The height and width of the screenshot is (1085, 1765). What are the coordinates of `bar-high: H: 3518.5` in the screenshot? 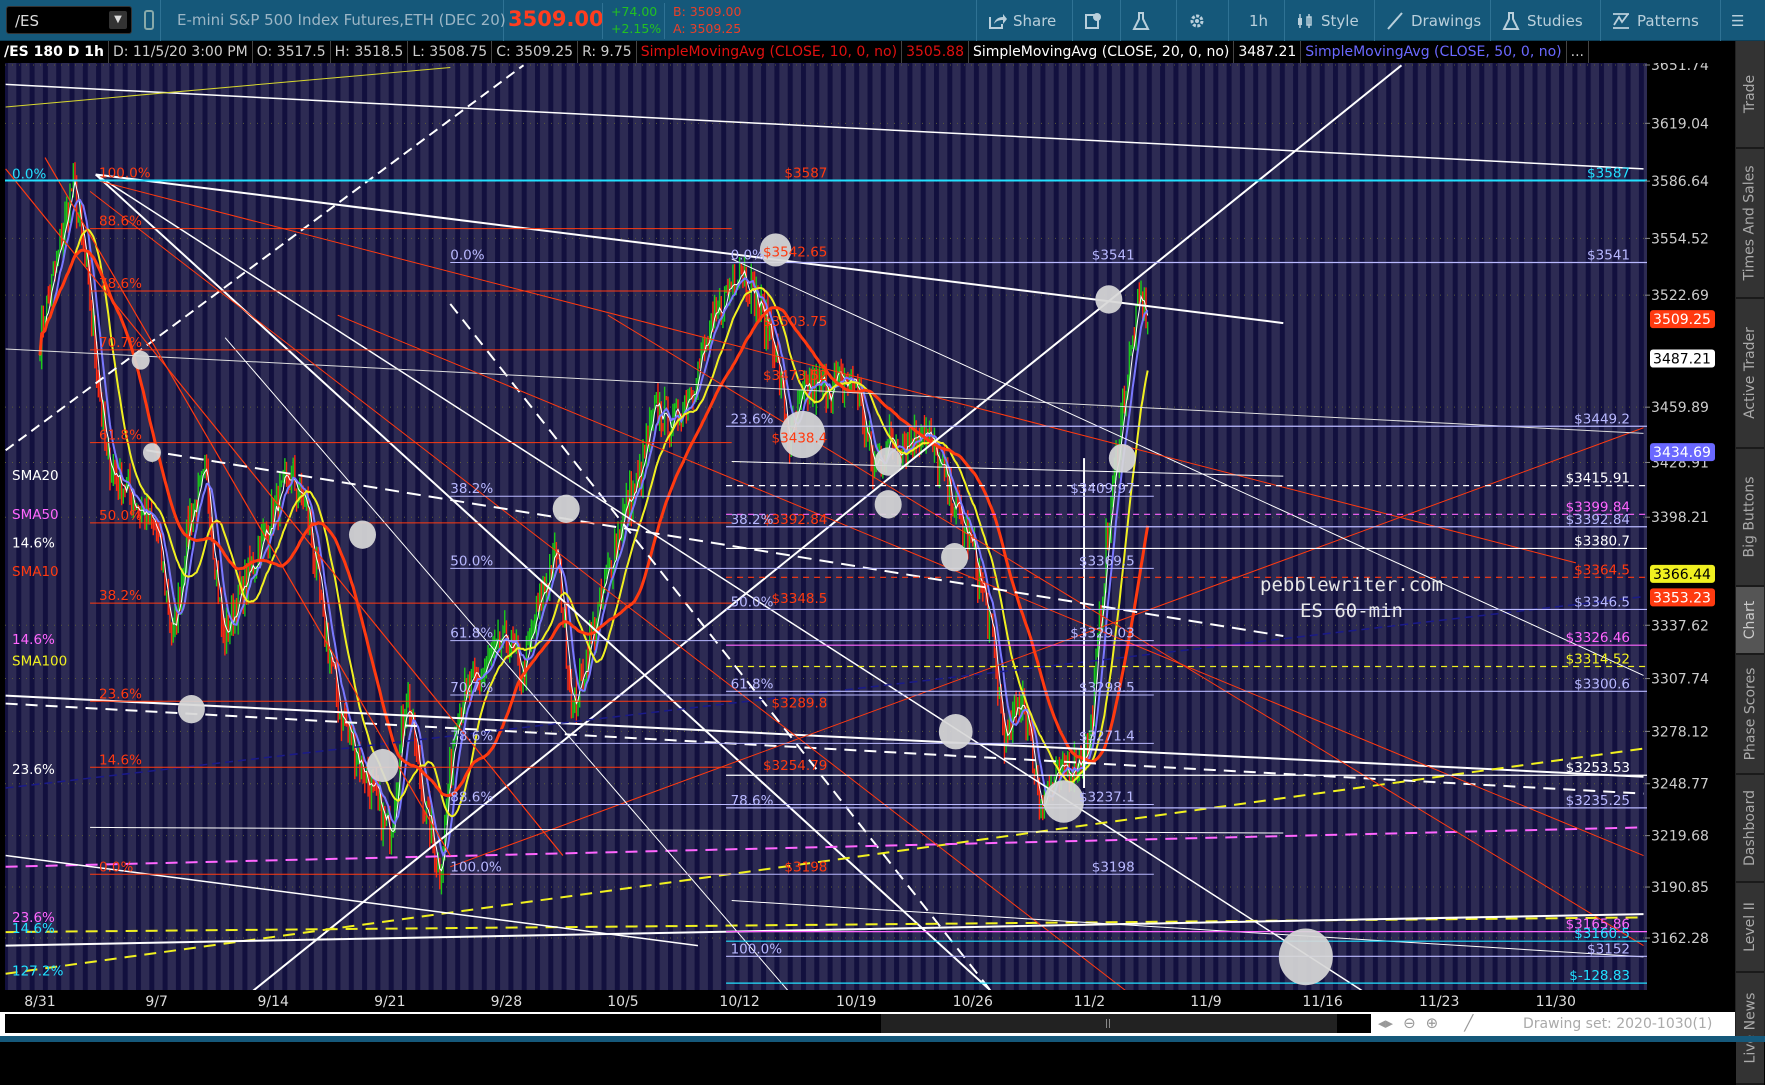 It's located at (370, 52).